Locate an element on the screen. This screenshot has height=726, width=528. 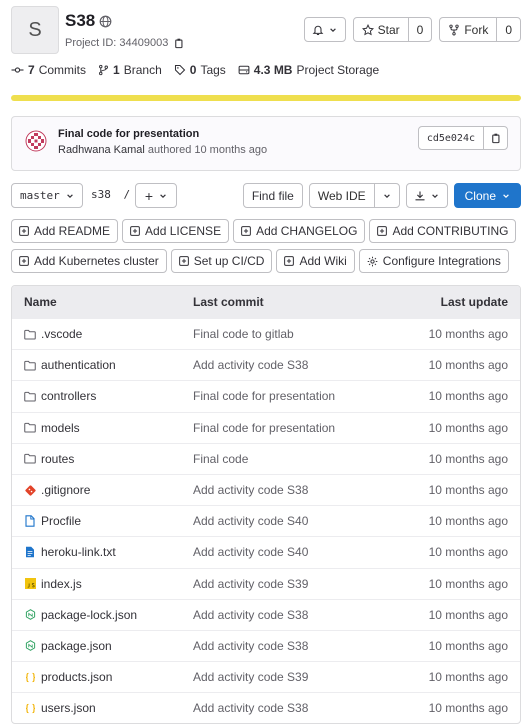
file-name-cell: .gitignore is located at coordinates (102, 490).